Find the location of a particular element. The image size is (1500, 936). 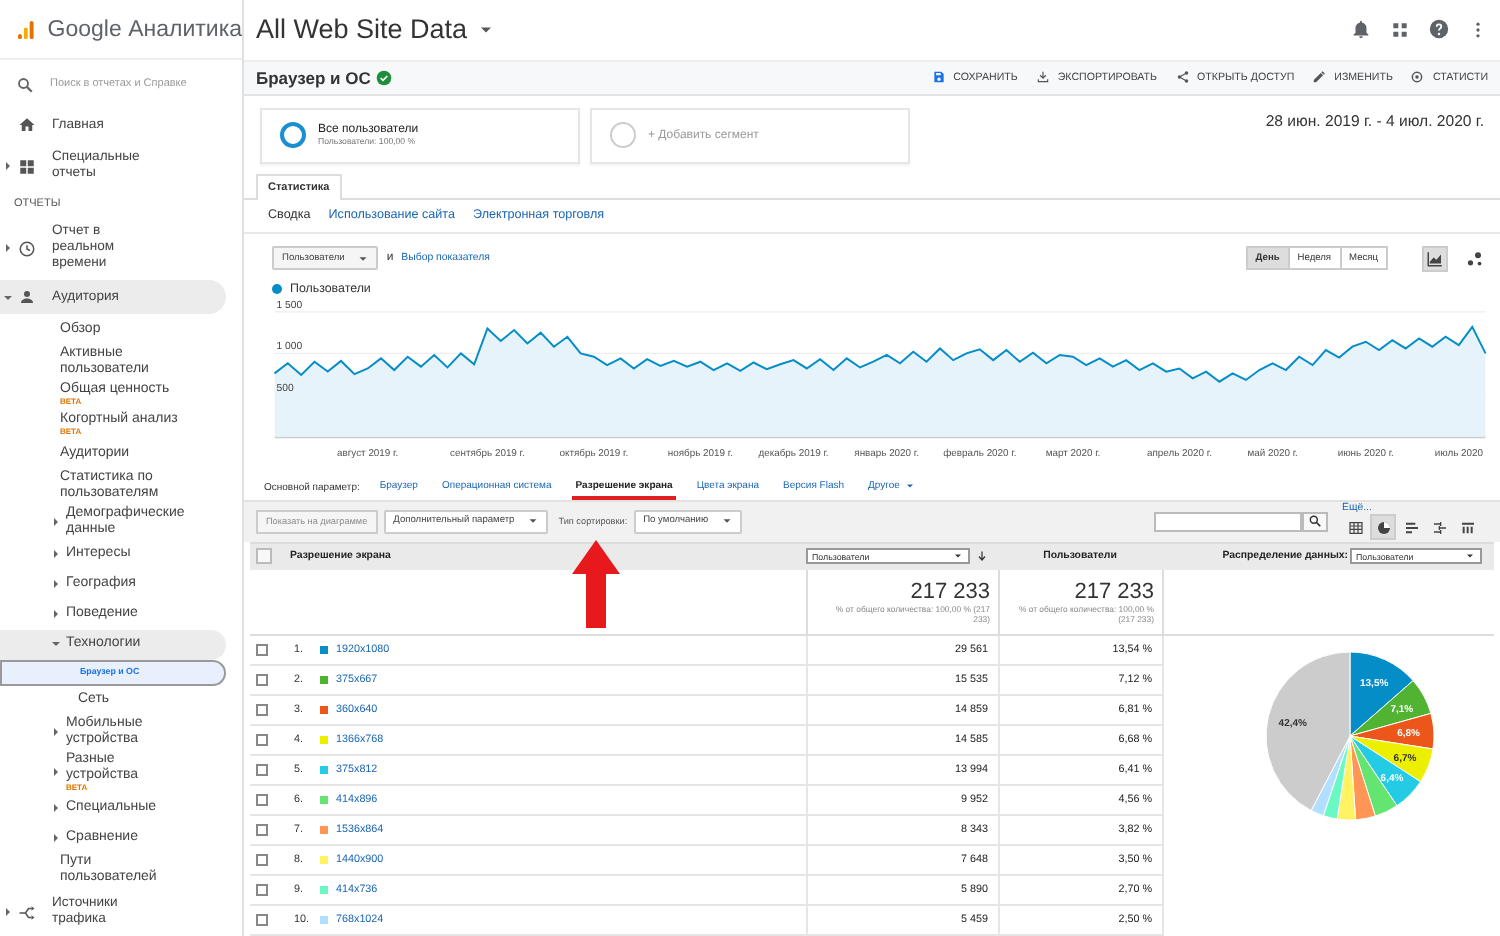

search-button is located at coordinates (1315, 521).